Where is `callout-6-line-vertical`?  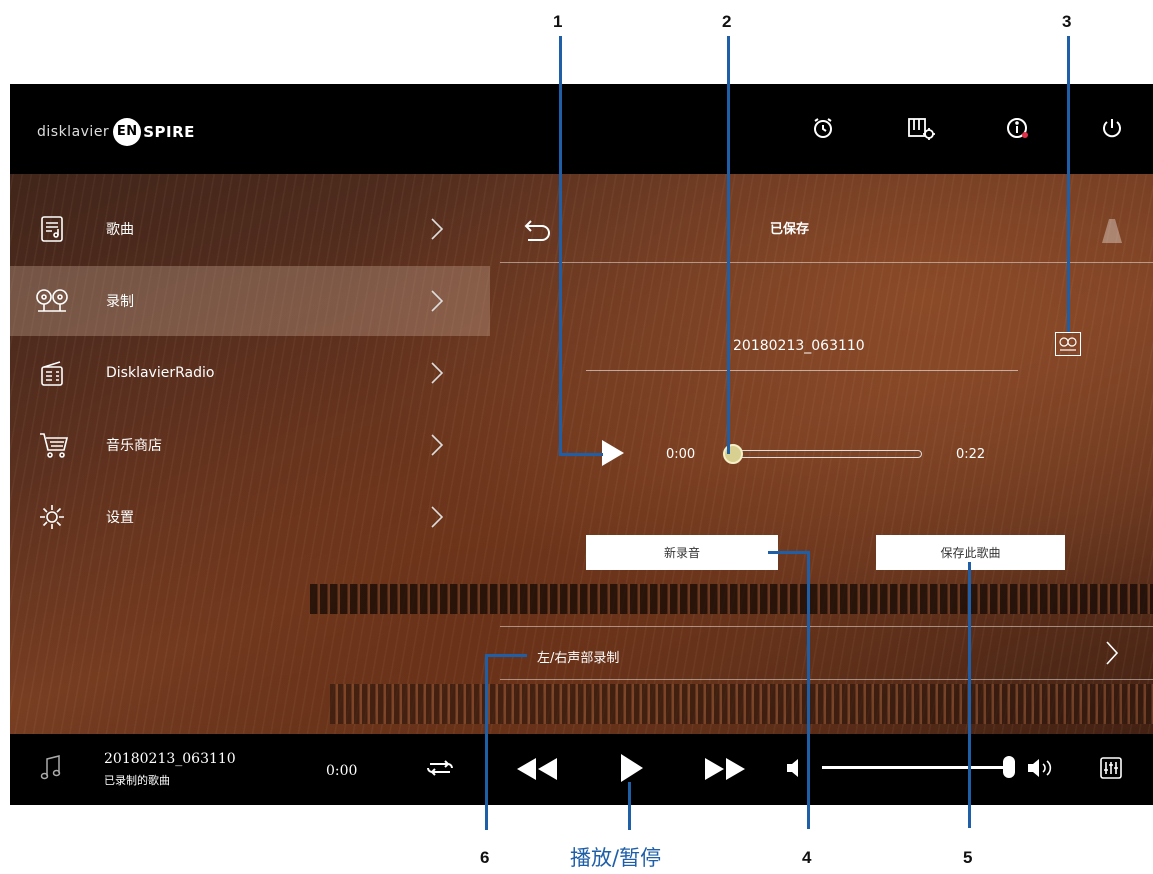
callout-6-line-vertical is located at coordinates (486, 742).